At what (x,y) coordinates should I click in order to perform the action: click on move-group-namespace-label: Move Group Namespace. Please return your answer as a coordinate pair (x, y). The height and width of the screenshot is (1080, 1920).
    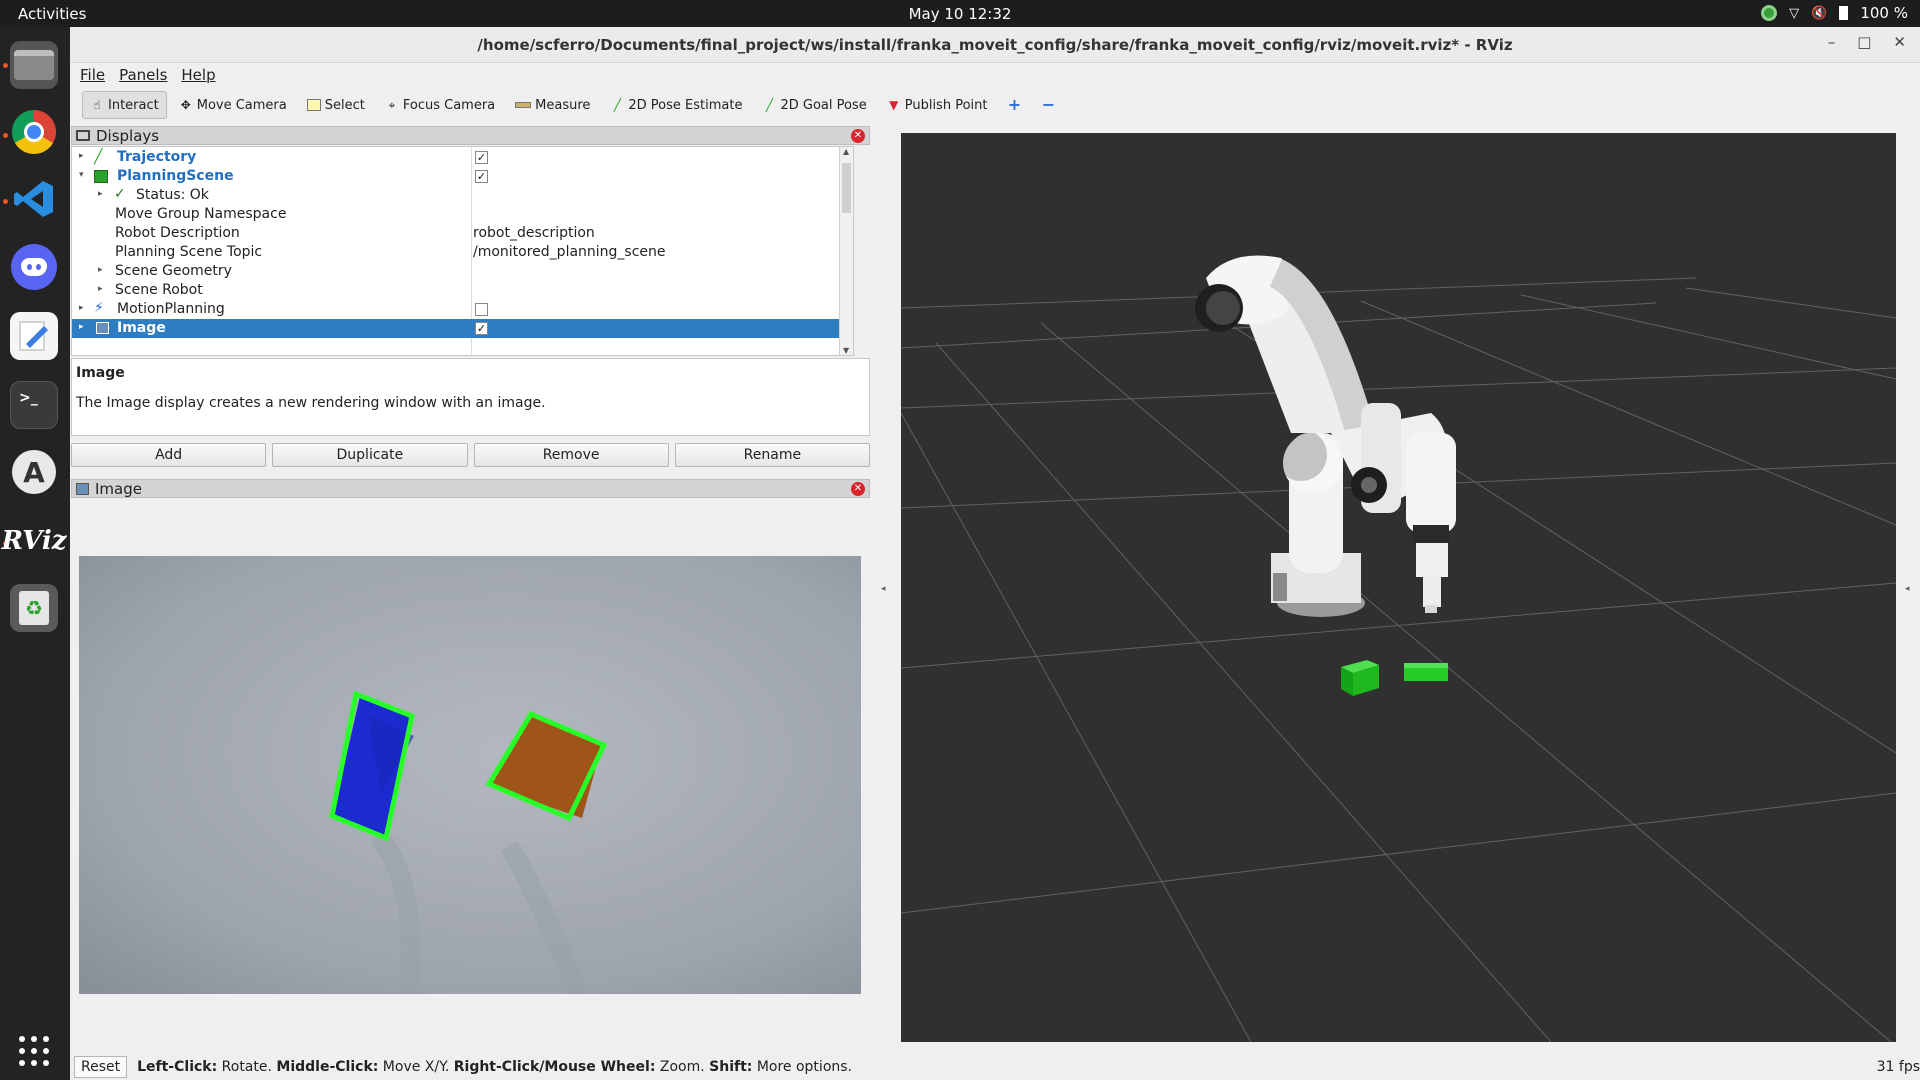
    Looking at the image, I should click on (201, 214).